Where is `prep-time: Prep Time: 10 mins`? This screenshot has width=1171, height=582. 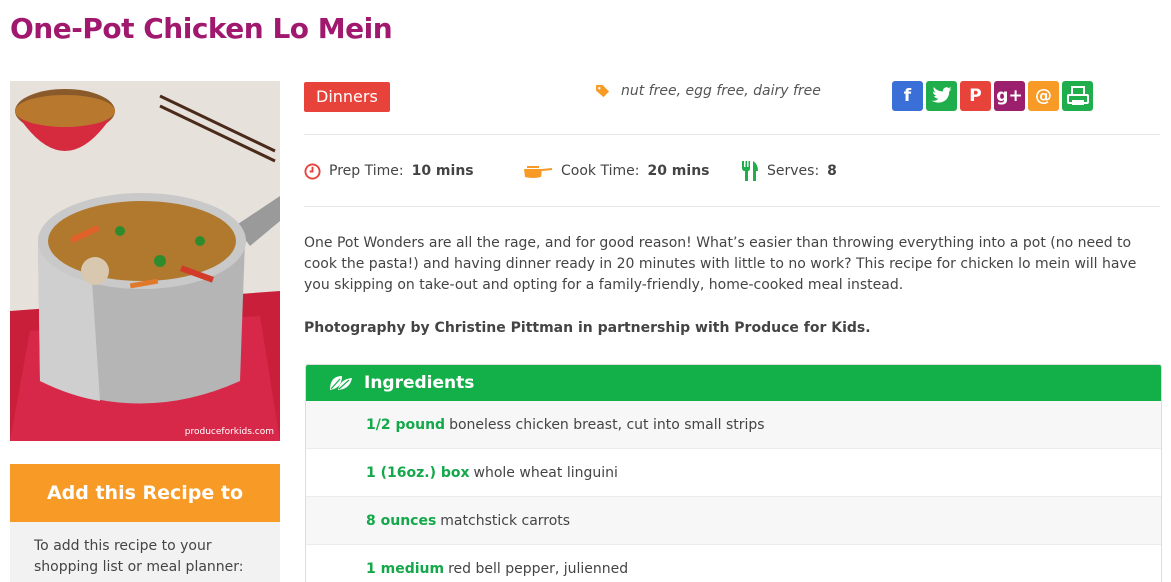 prep-time: Prep Time: 10 mins is located at coordinates (413, 171).